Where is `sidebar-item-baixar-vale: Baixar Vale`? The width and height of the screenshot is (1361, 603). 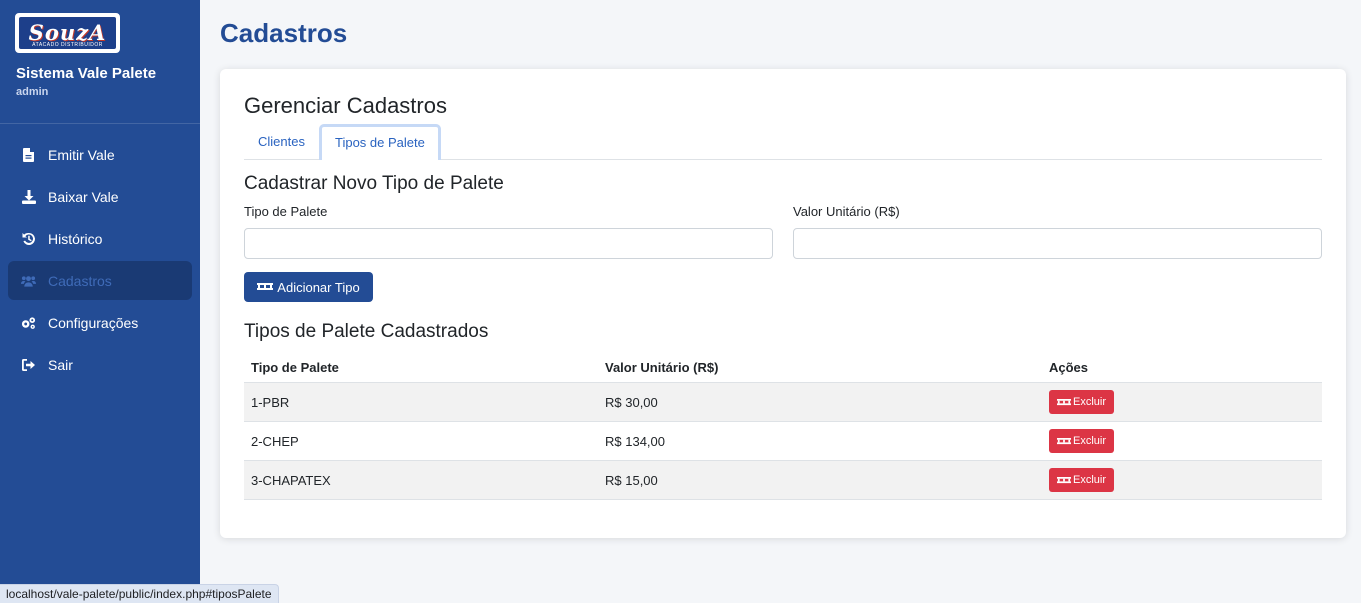
sidebar-item-baixar-vale: Baixar Vale is located at coordinates (100, 196).